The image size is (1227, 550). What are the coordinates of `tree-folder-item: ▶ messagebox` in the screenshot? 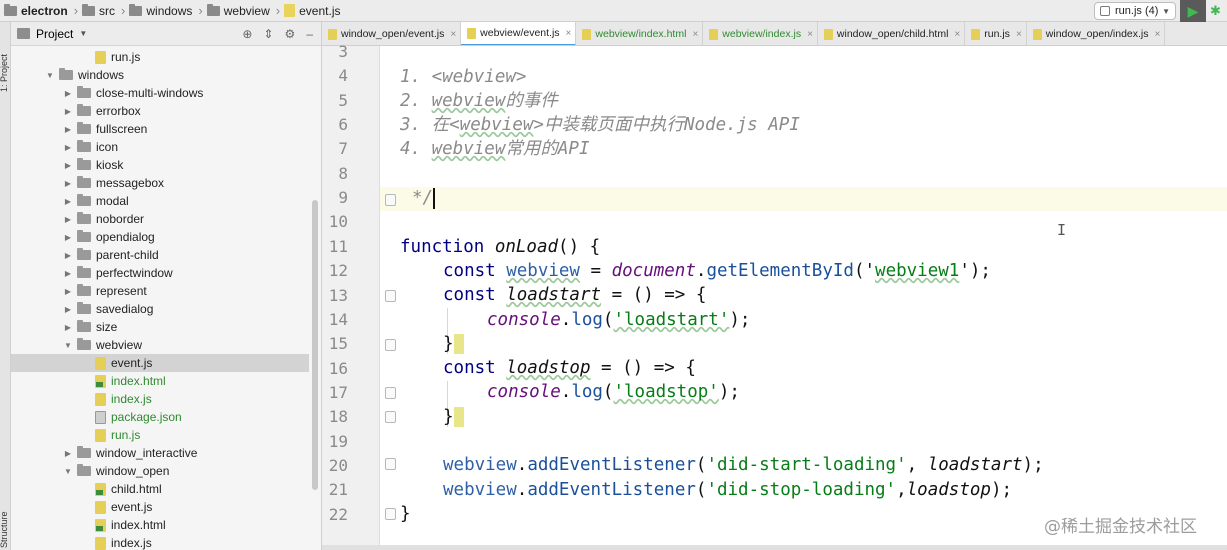 It's located at (160, 183).